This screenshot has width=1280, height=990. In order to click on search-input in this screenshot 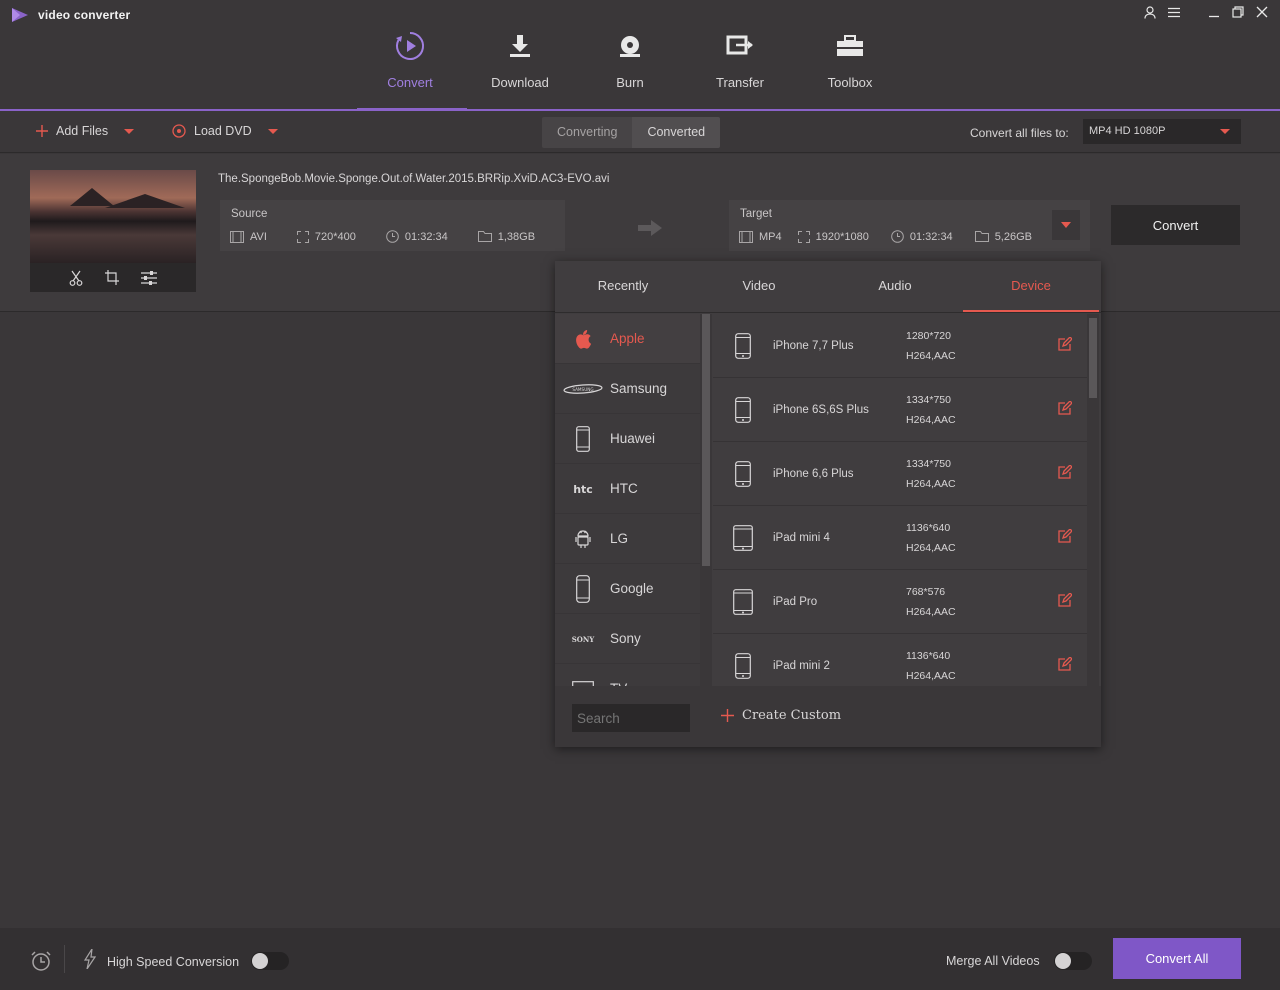, I will do `click(631, 718)`.